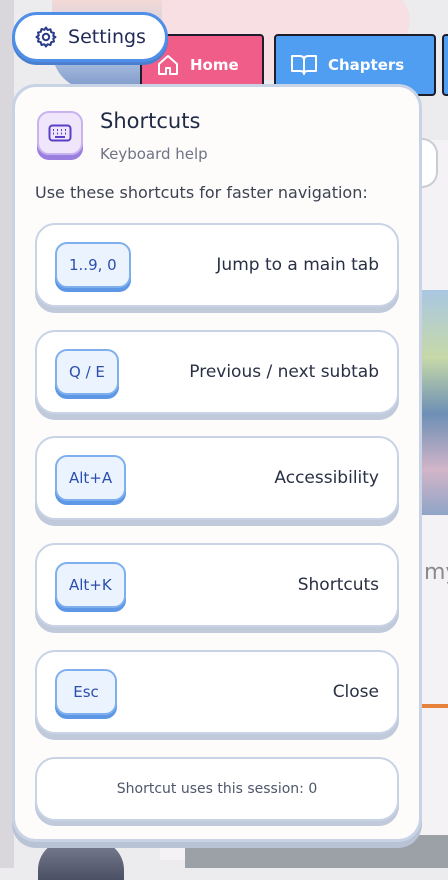  Describe the element at coordinates (338, 585) in the screenshot. I see `shortcut-action: Shortcuts` at that location.